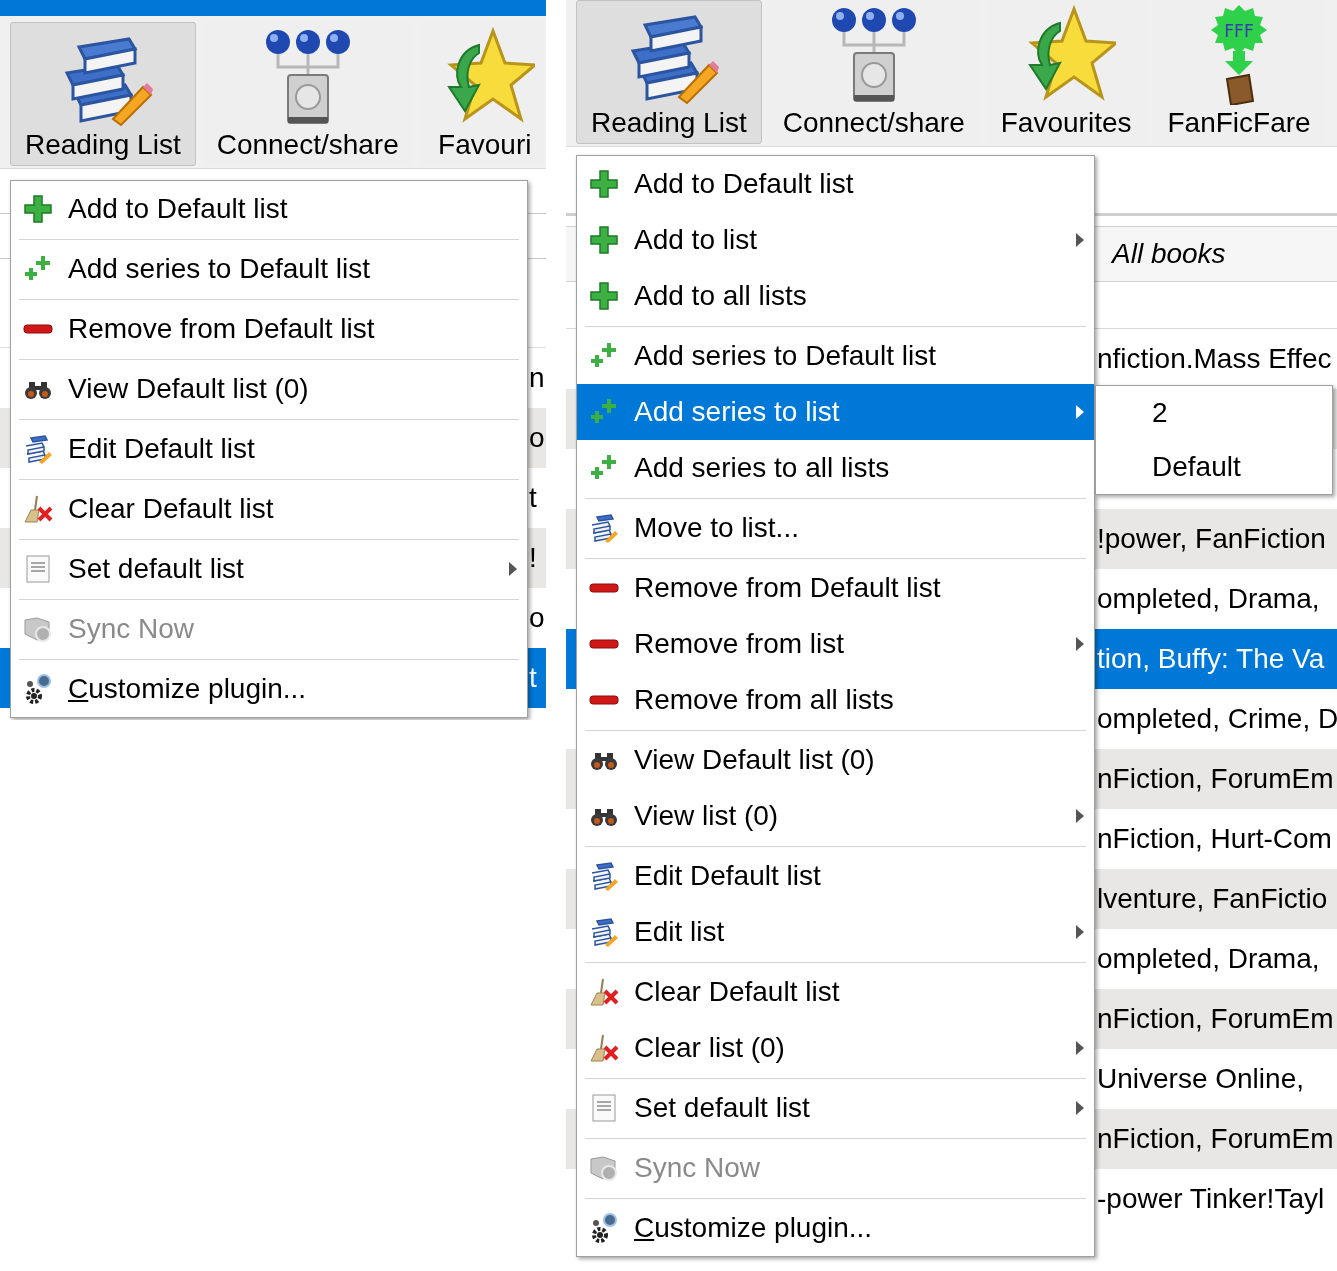  I want to click on submenu-item: Default, so click(1214, 467).